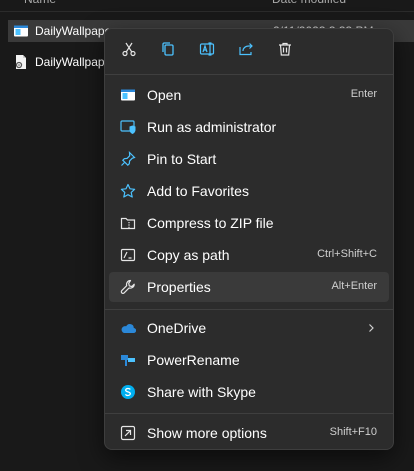  Describe the element at coordinates (177, 328) in the screenshot. I see `menu-item-label: OneDrive` at that location.